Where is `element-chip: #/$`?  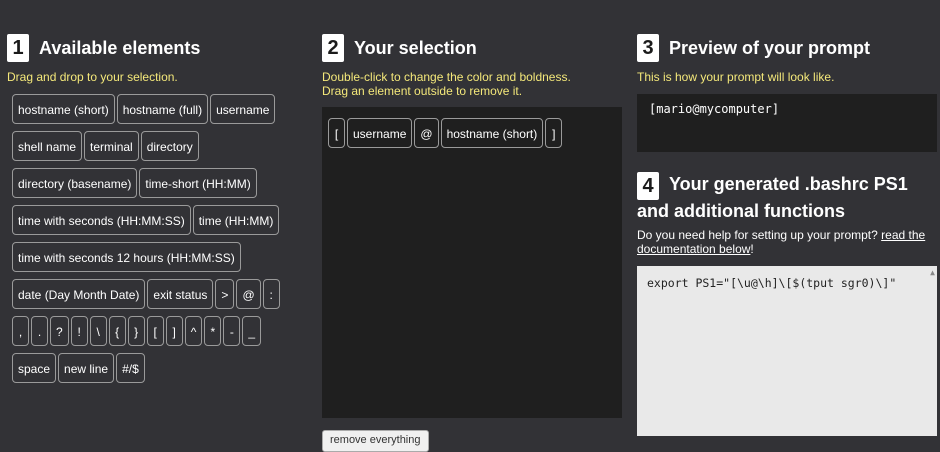 element-chip: #/$ is located at coordinates (130, 368).